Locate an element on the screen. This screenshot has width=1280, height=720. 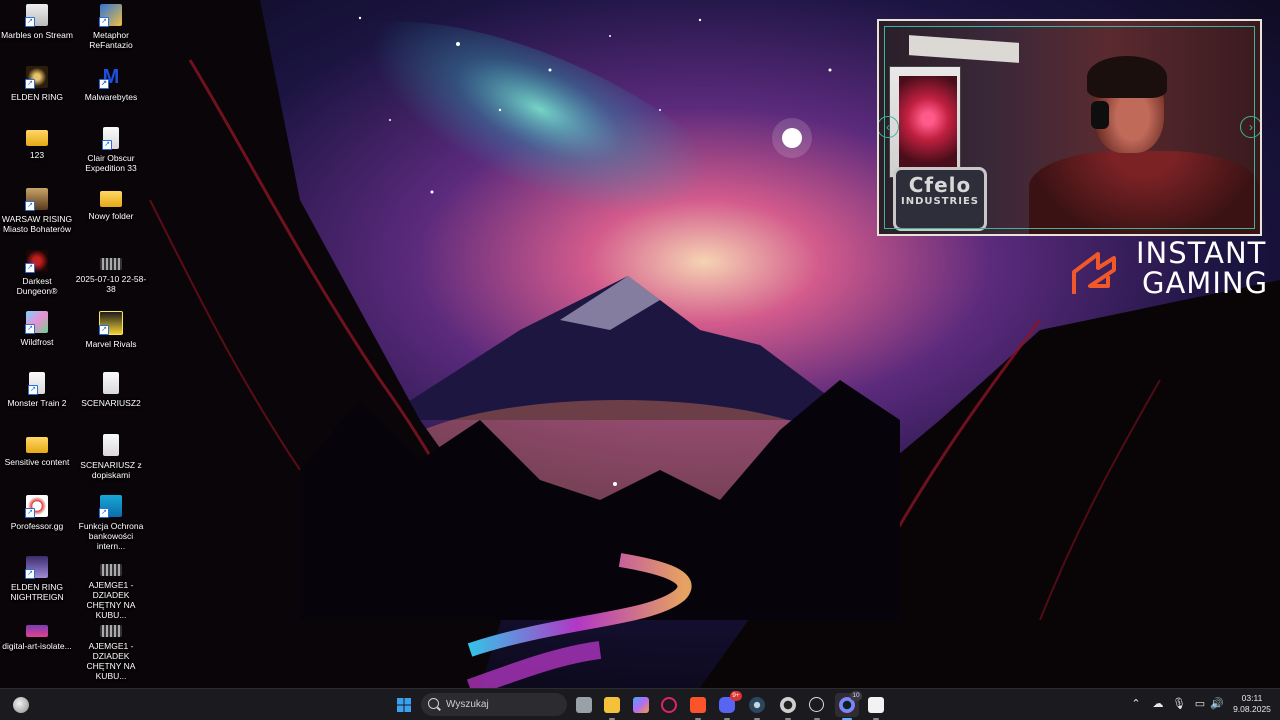
taskbar-clock: 03:11 9.08.2025 is located at coordinates (1252, 704).